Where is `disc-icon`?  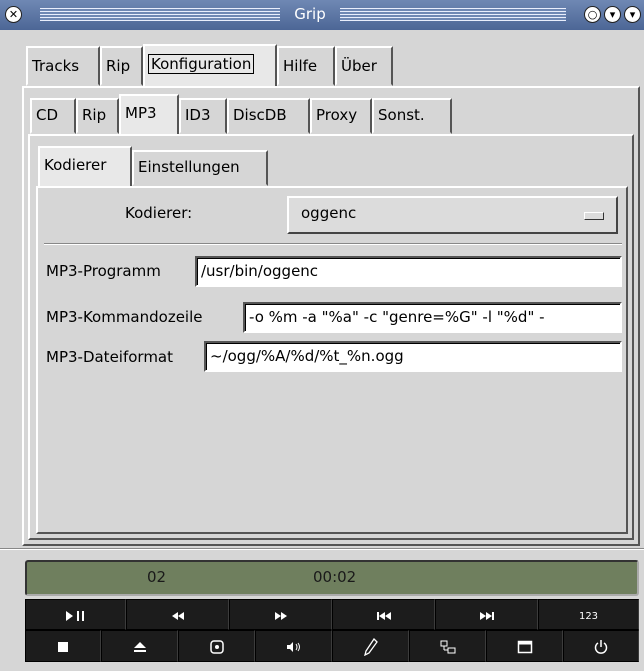 disc-icon is located at coordinates (216, 646).